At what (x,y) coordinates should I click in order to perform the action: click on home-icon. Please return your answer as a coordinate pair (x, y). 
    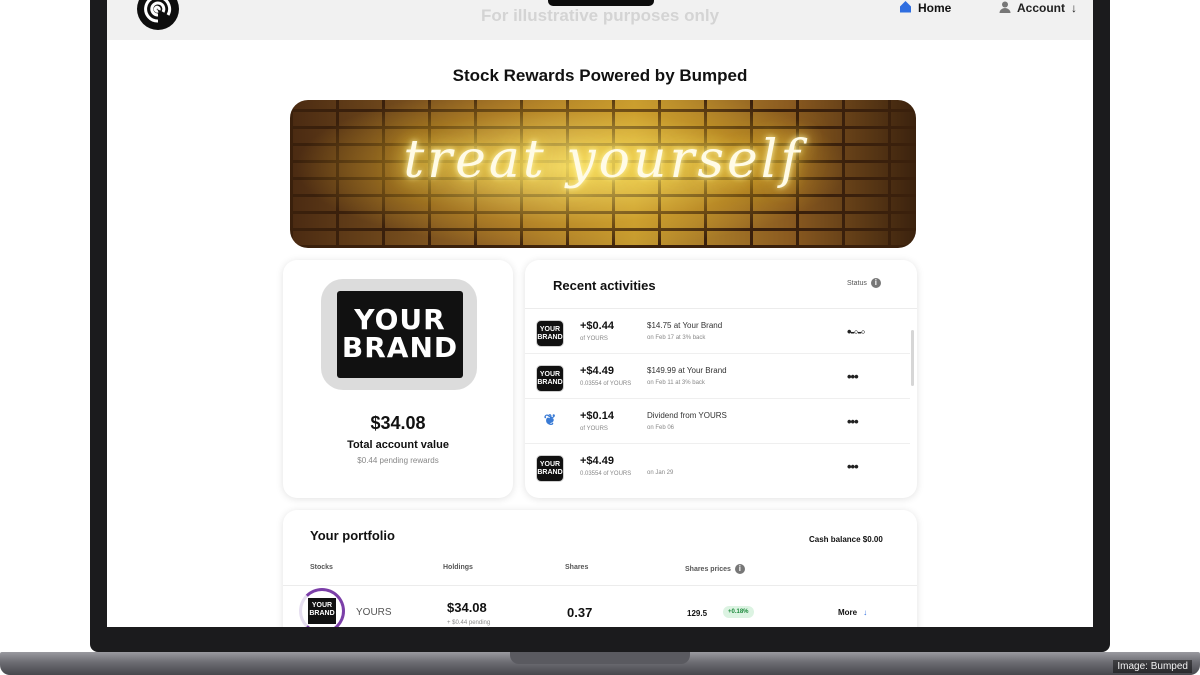
    Looking at the image, I should click on (905, 8).